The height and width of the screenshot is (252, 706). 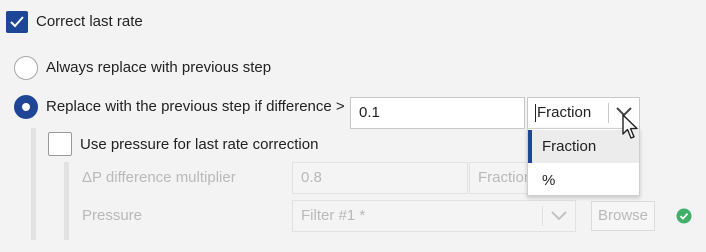 I want to click on replace-if-difference-radio, so click(x=26, y=107).